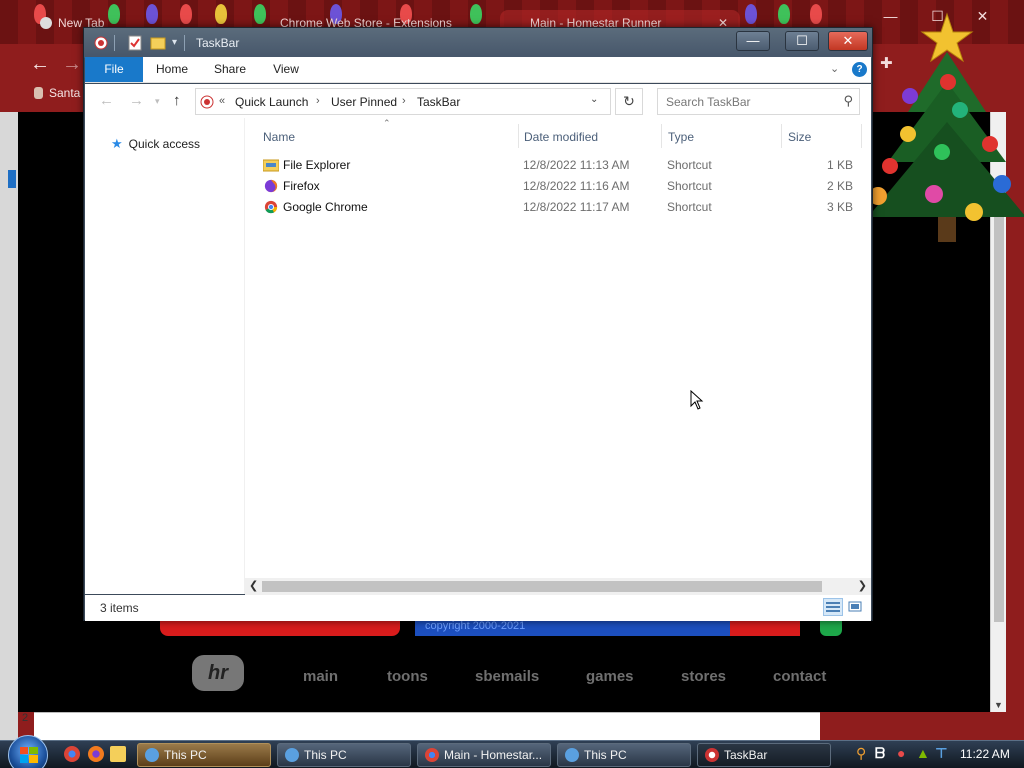 This screenshot has width=1024, height=768. I want to click on title-bar: ▾ TaskBar — ☐ ✕, so click(478, 43).